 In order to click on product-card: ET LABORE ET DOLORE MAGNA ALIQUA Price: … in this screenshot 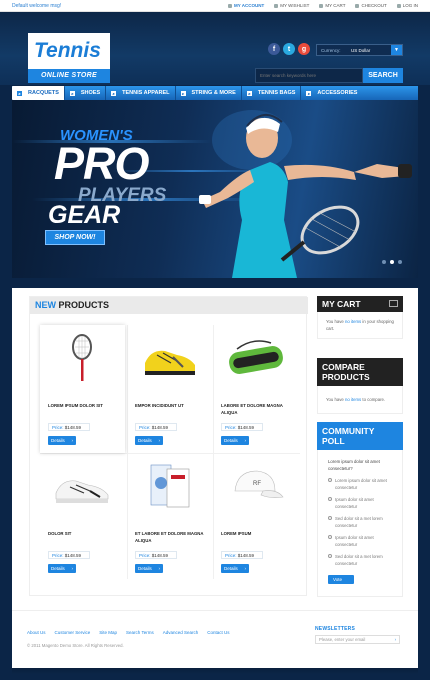, I will do `click(169, 517)`.